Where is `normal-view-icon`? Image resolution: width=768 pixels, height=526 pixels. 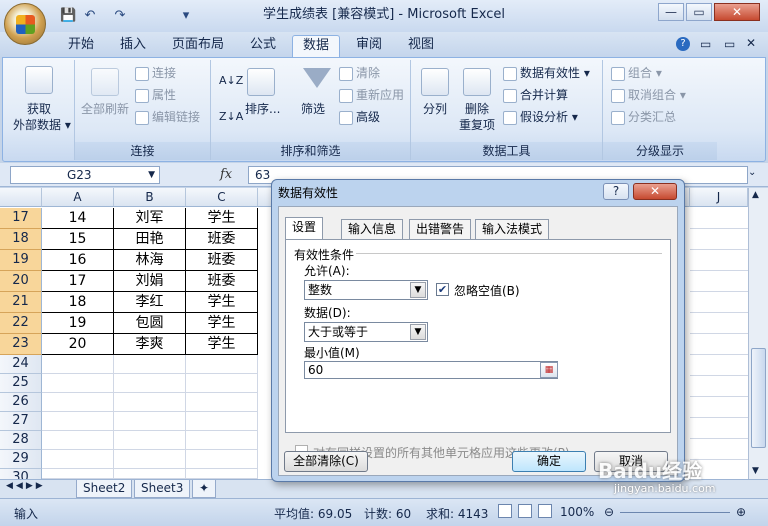
normal-view-icon is located at coordinates (505, 511).